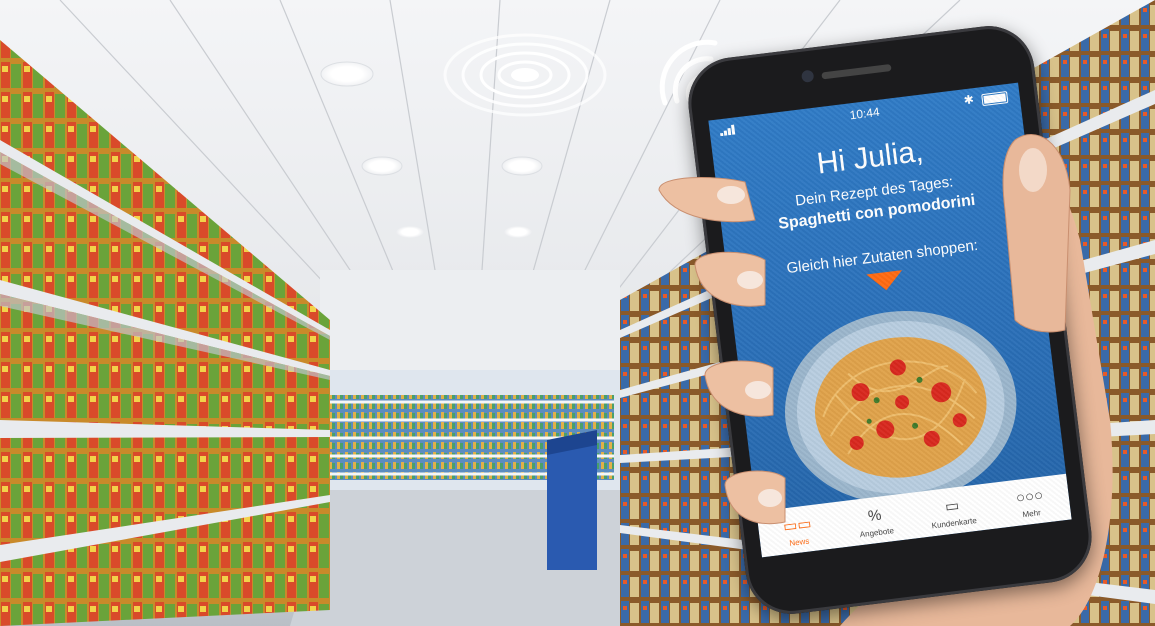  What do you see at coordinates (1032, 514) in the screenshot?
I see `tab-mehr-label: Mehr` at bounding box center [1032, 514].